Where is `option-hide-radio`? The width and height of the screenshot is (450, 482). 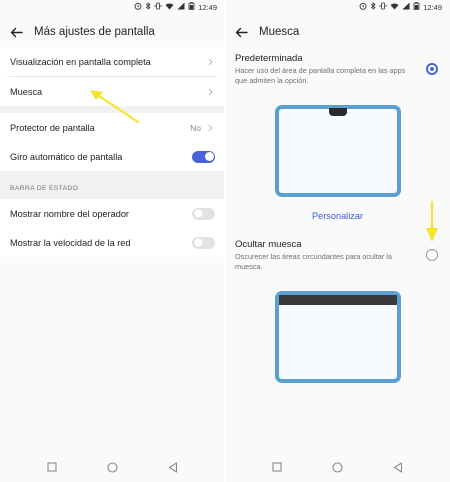
option-hide-radio is located at coordinates (432, 255).